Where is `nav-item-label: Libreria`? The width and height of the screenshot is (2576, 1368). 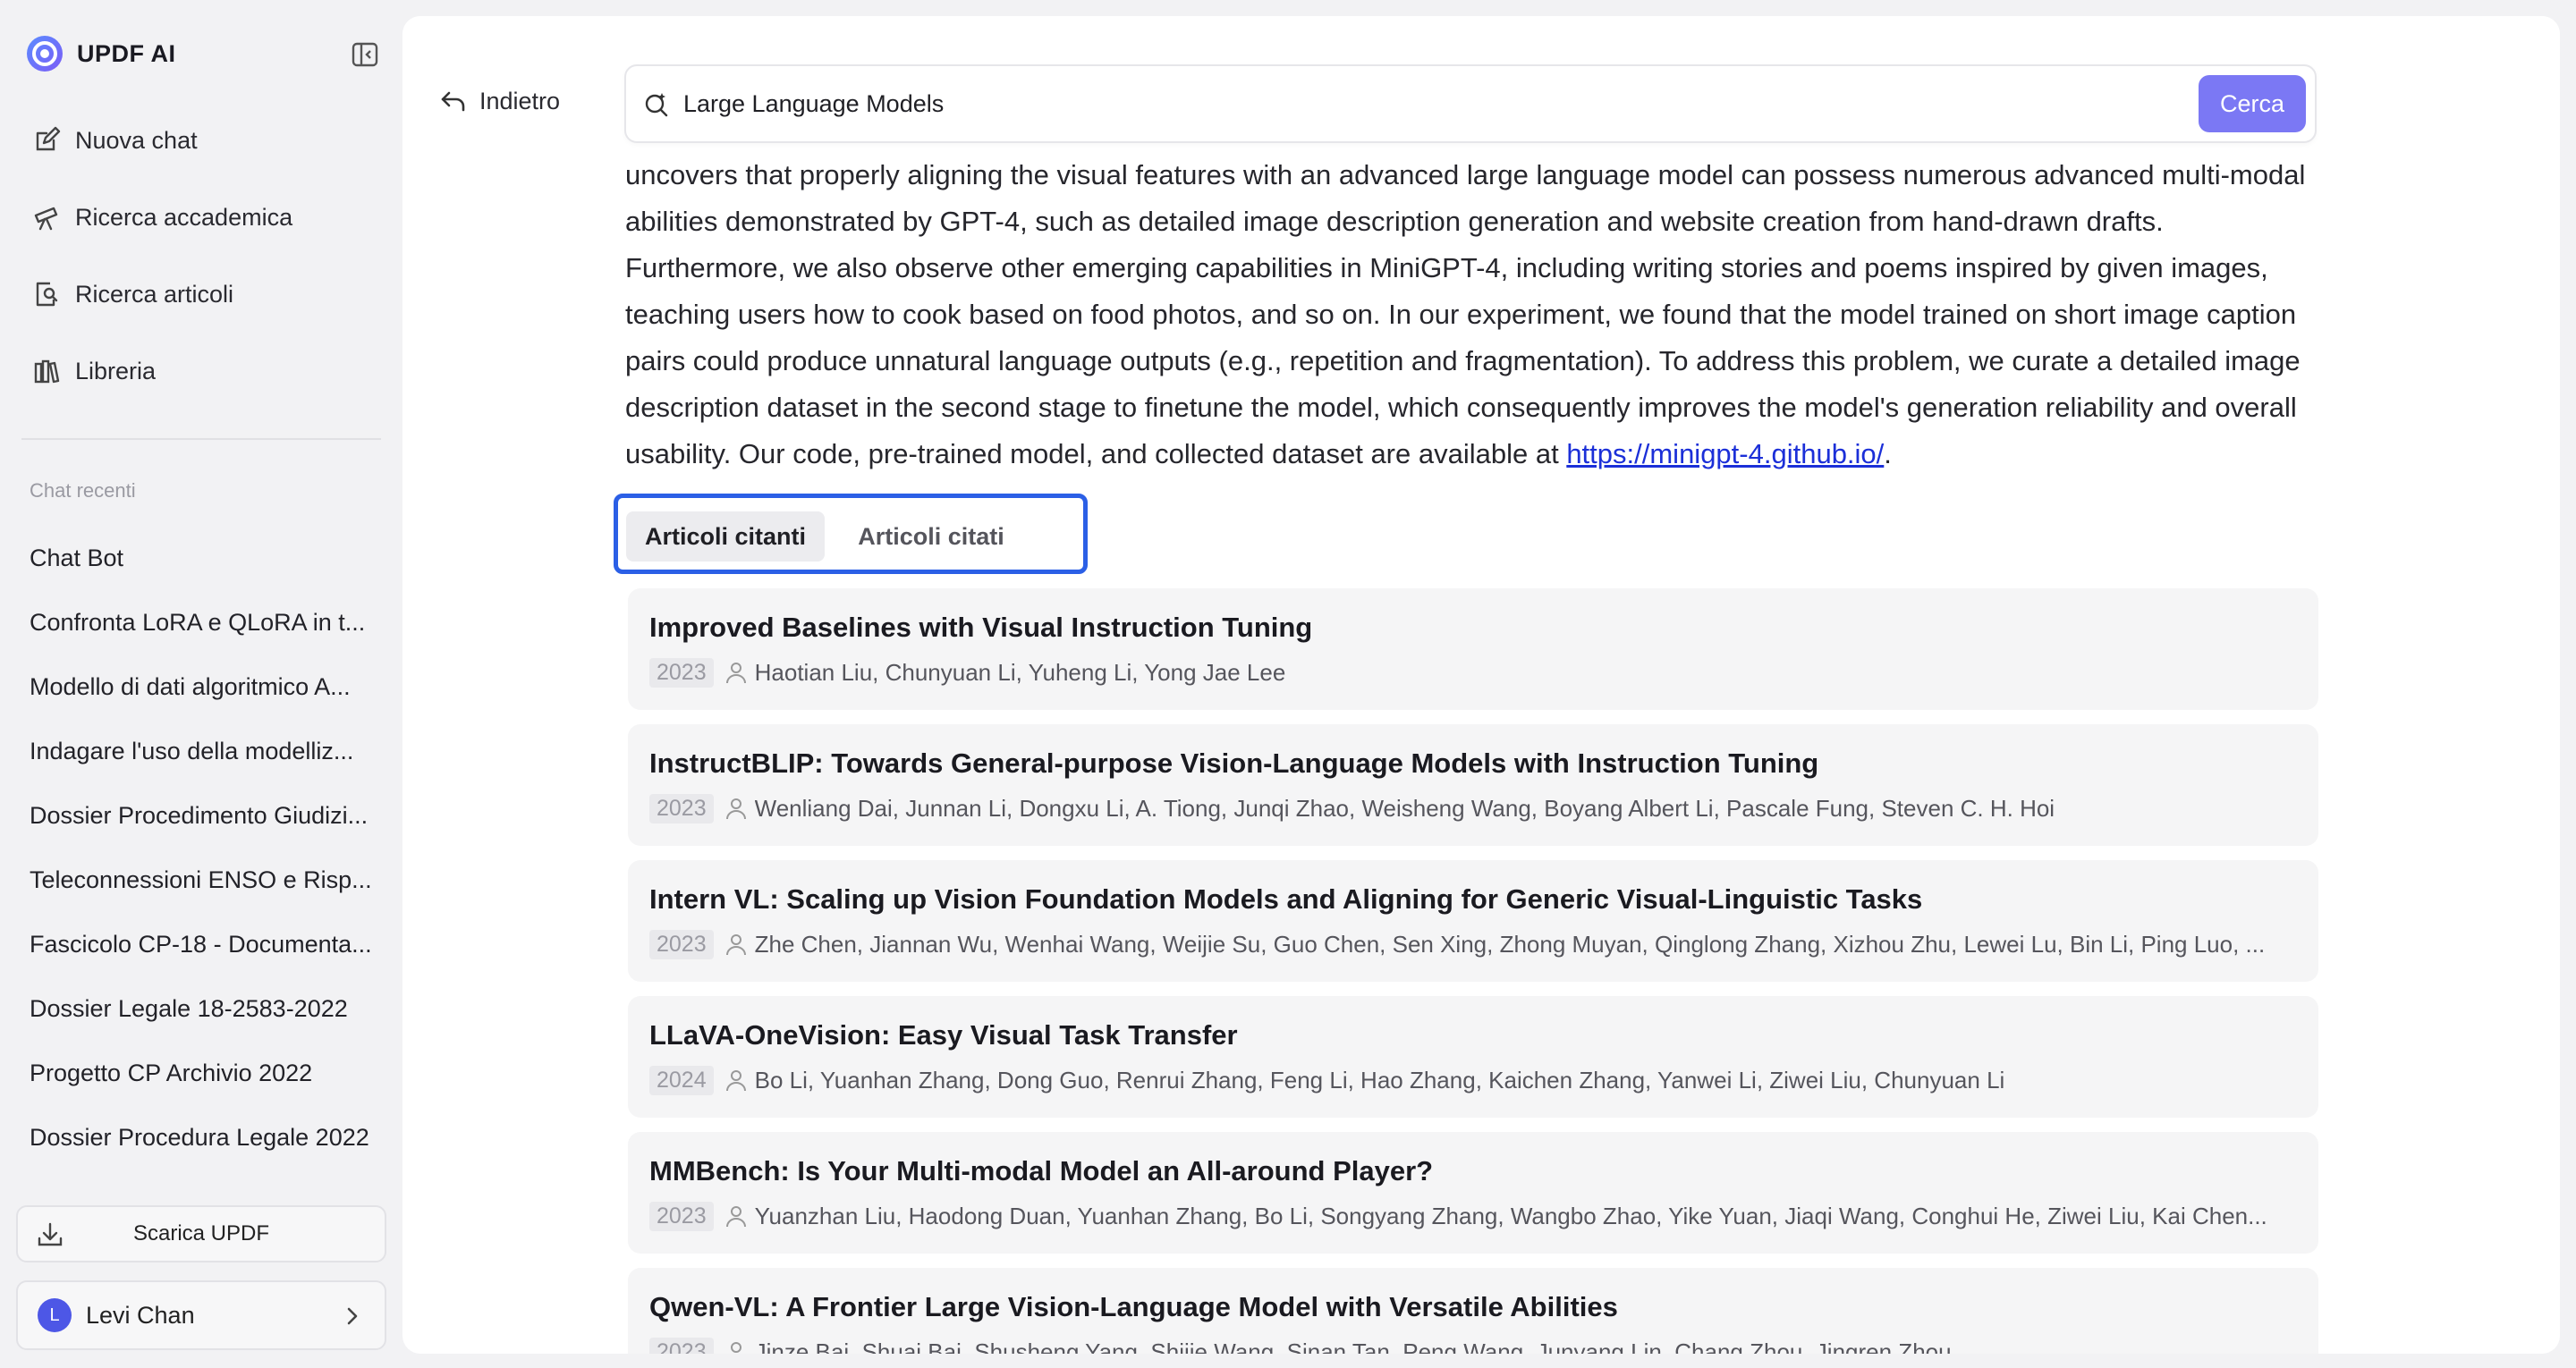 nav-item-label: Libreria is located at coordinates (116, 370).